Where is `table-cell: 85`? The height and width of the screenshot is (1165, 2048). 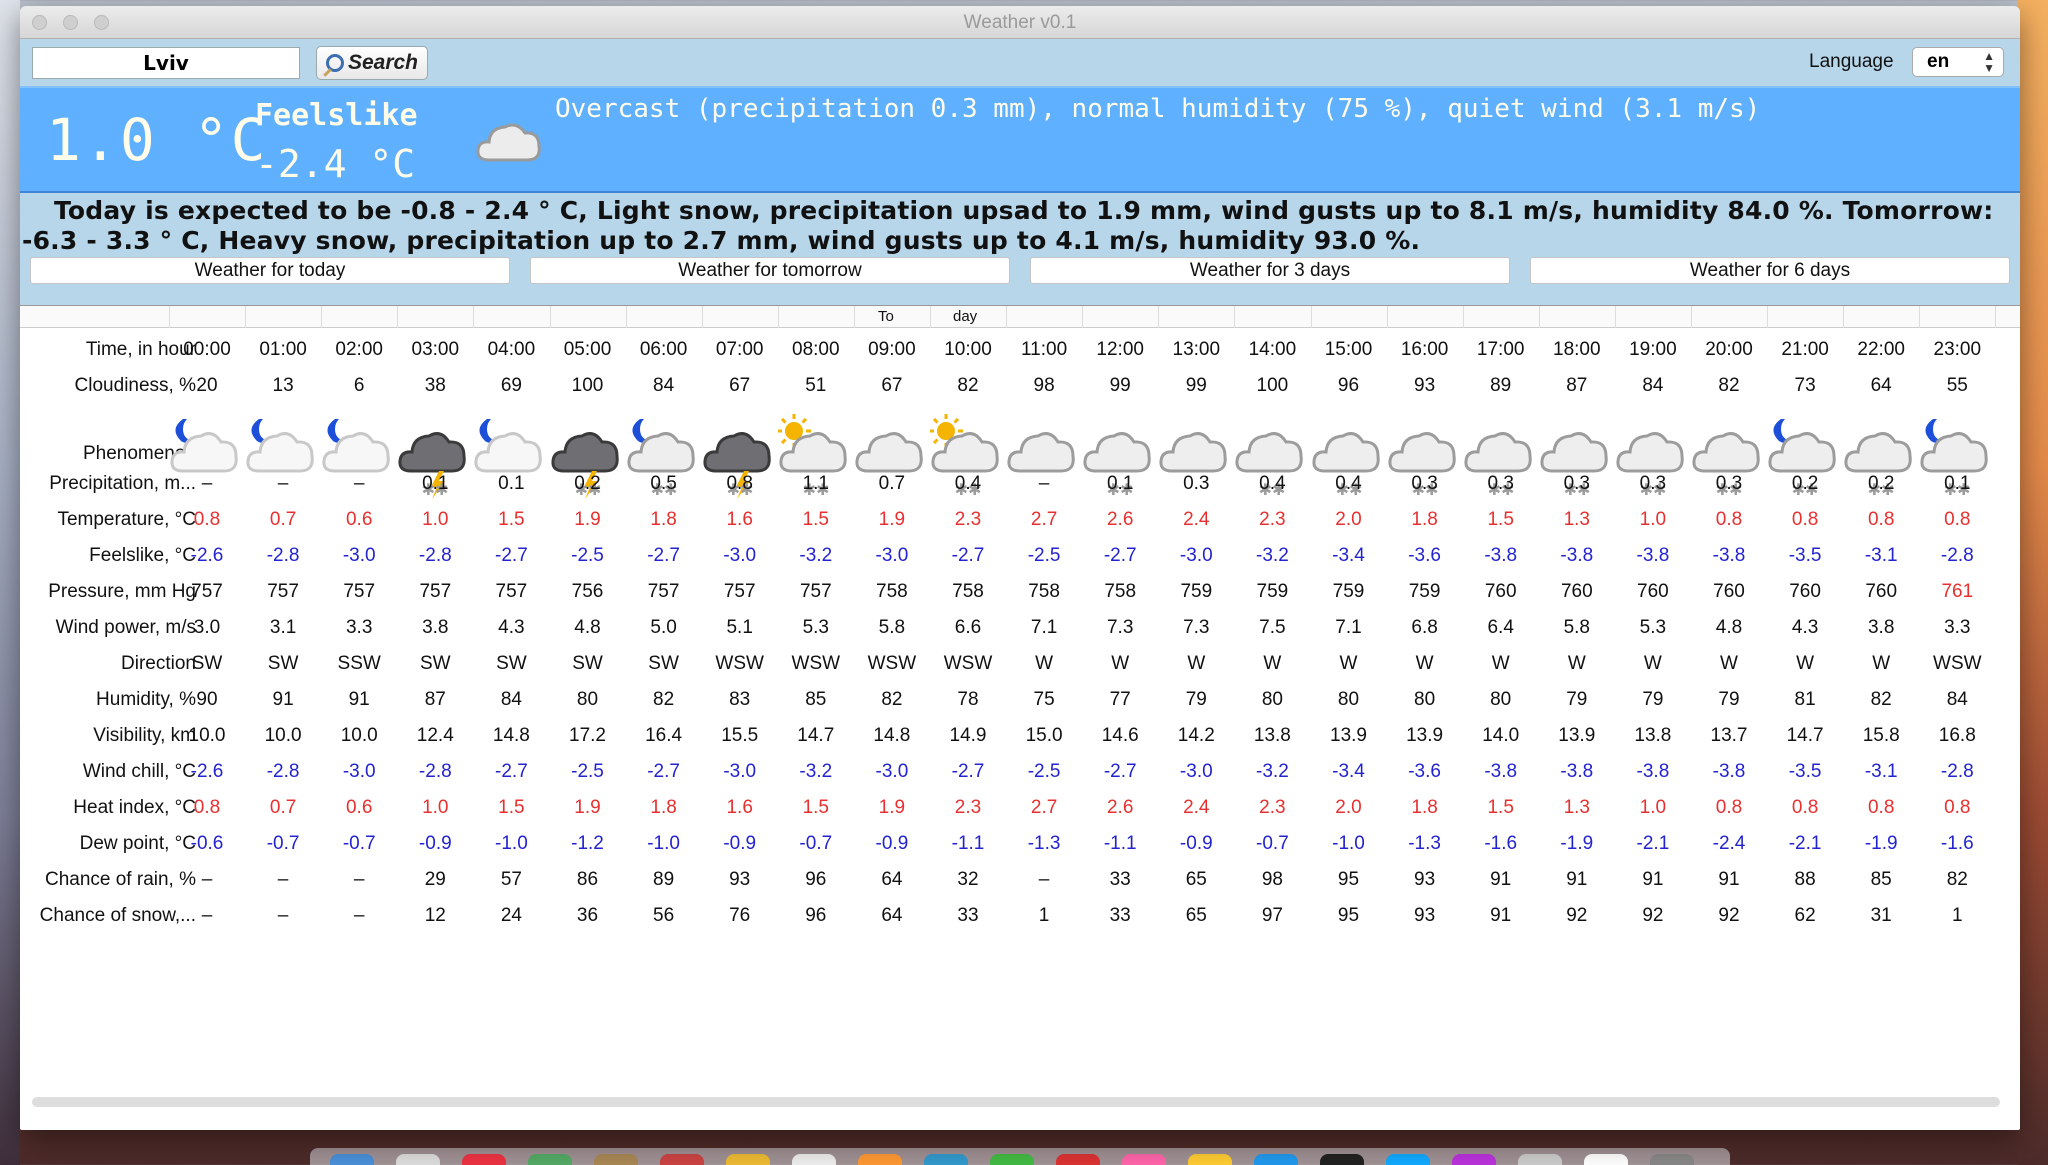 table-cell: 85 is located at coordinates (816, 699).